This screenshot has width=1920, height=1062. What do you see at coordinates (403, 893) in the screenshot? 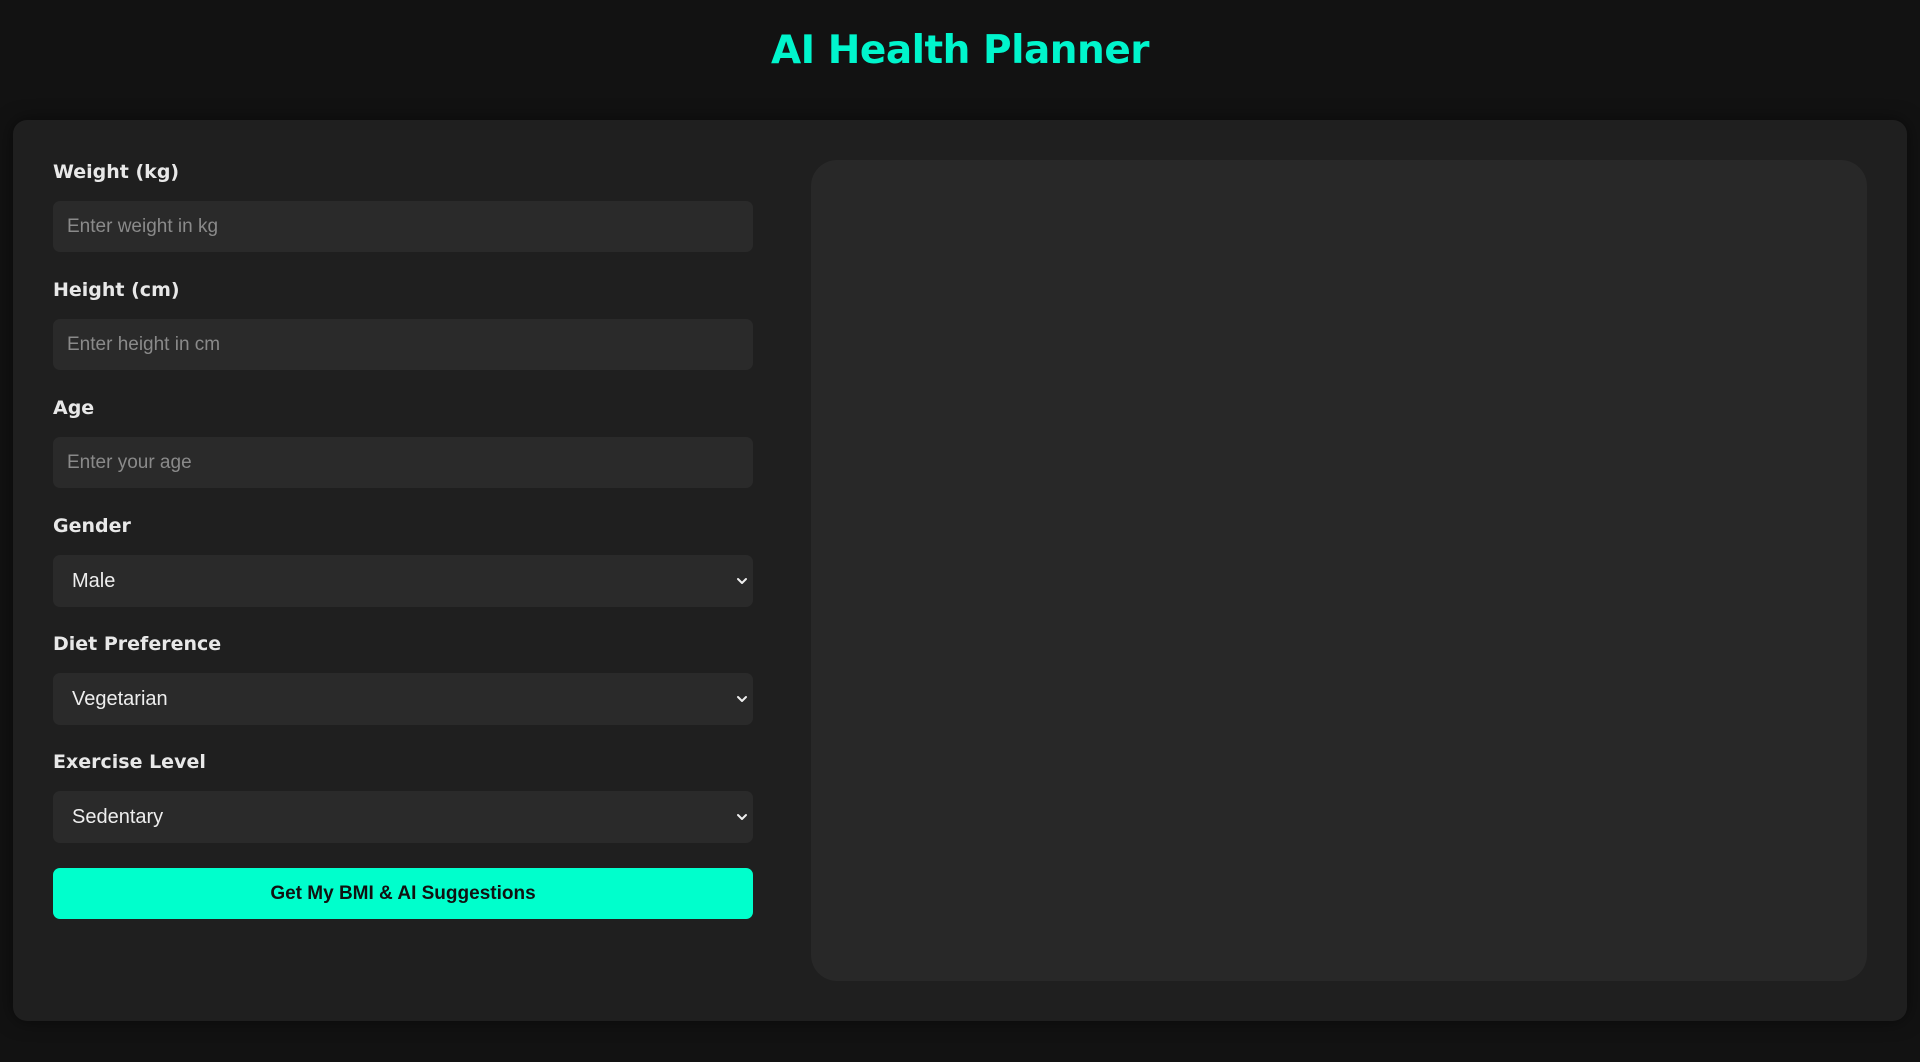
I see `get-bmi-suggestions-button: Get My BMI & AI Suggestions` at bounding box center [403, 893].